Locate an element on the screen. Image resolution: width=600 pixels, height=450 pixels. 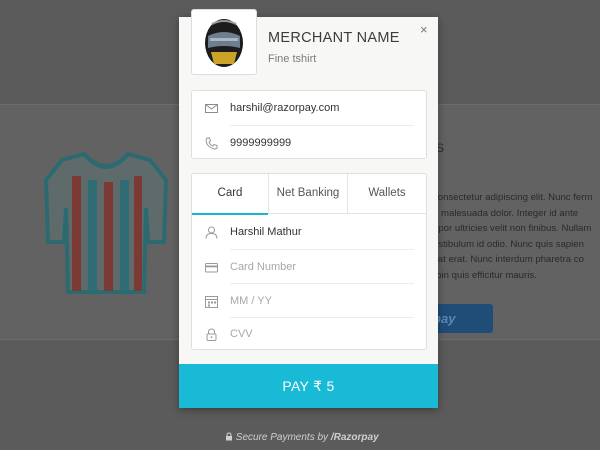
expiry-field: MM / YY is located at coordinates (309, 301).